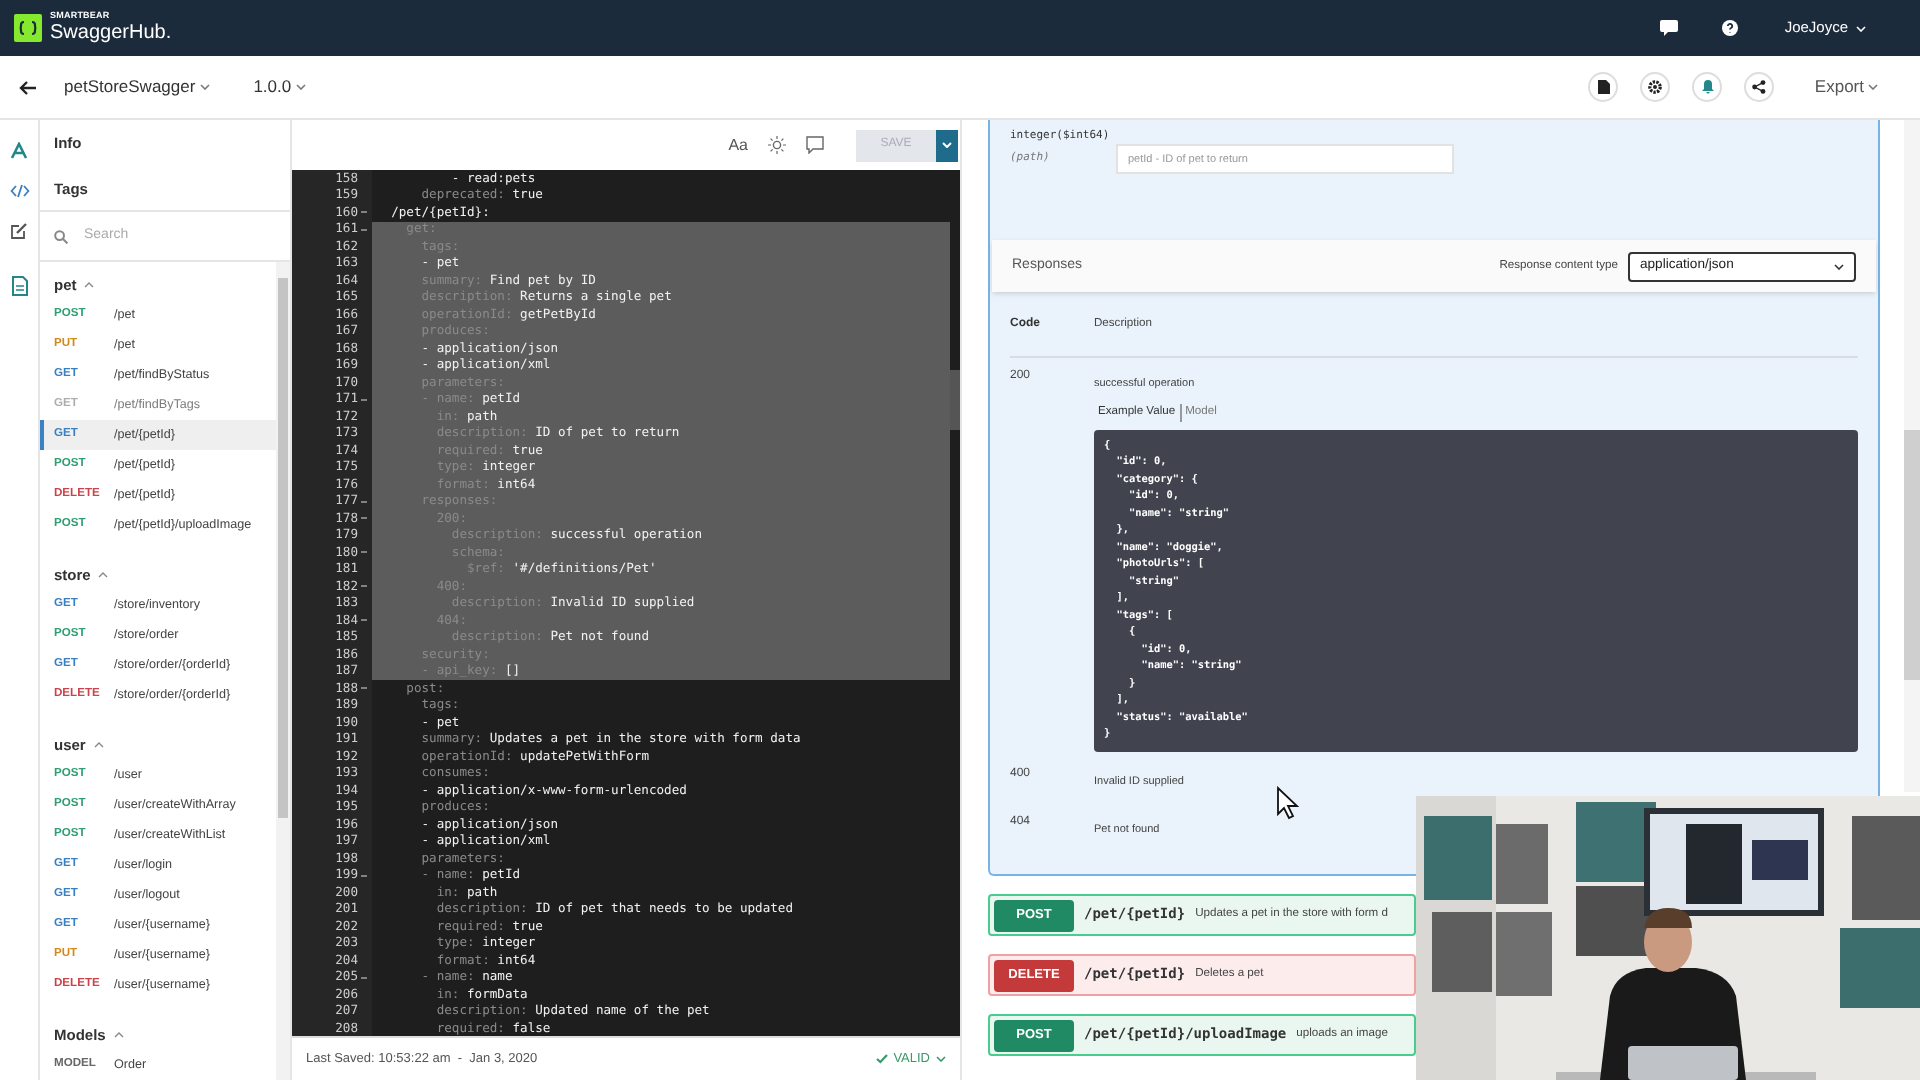  I want to click on edit-icon, so click(19, 231).